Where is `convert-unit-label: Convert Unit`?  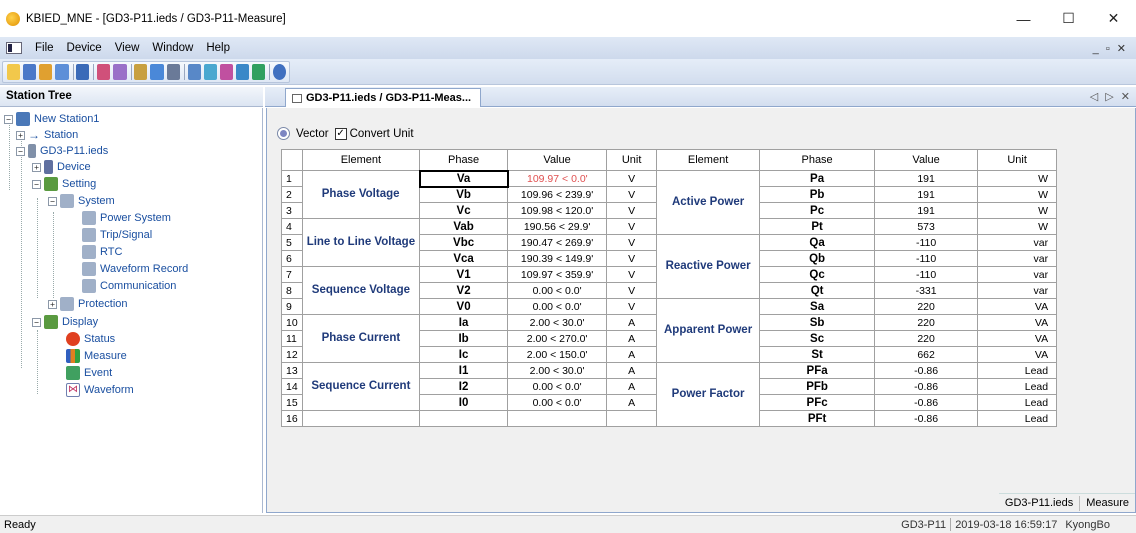
convert-unit-label: Convert Unit is located at coordinates (382, 134).